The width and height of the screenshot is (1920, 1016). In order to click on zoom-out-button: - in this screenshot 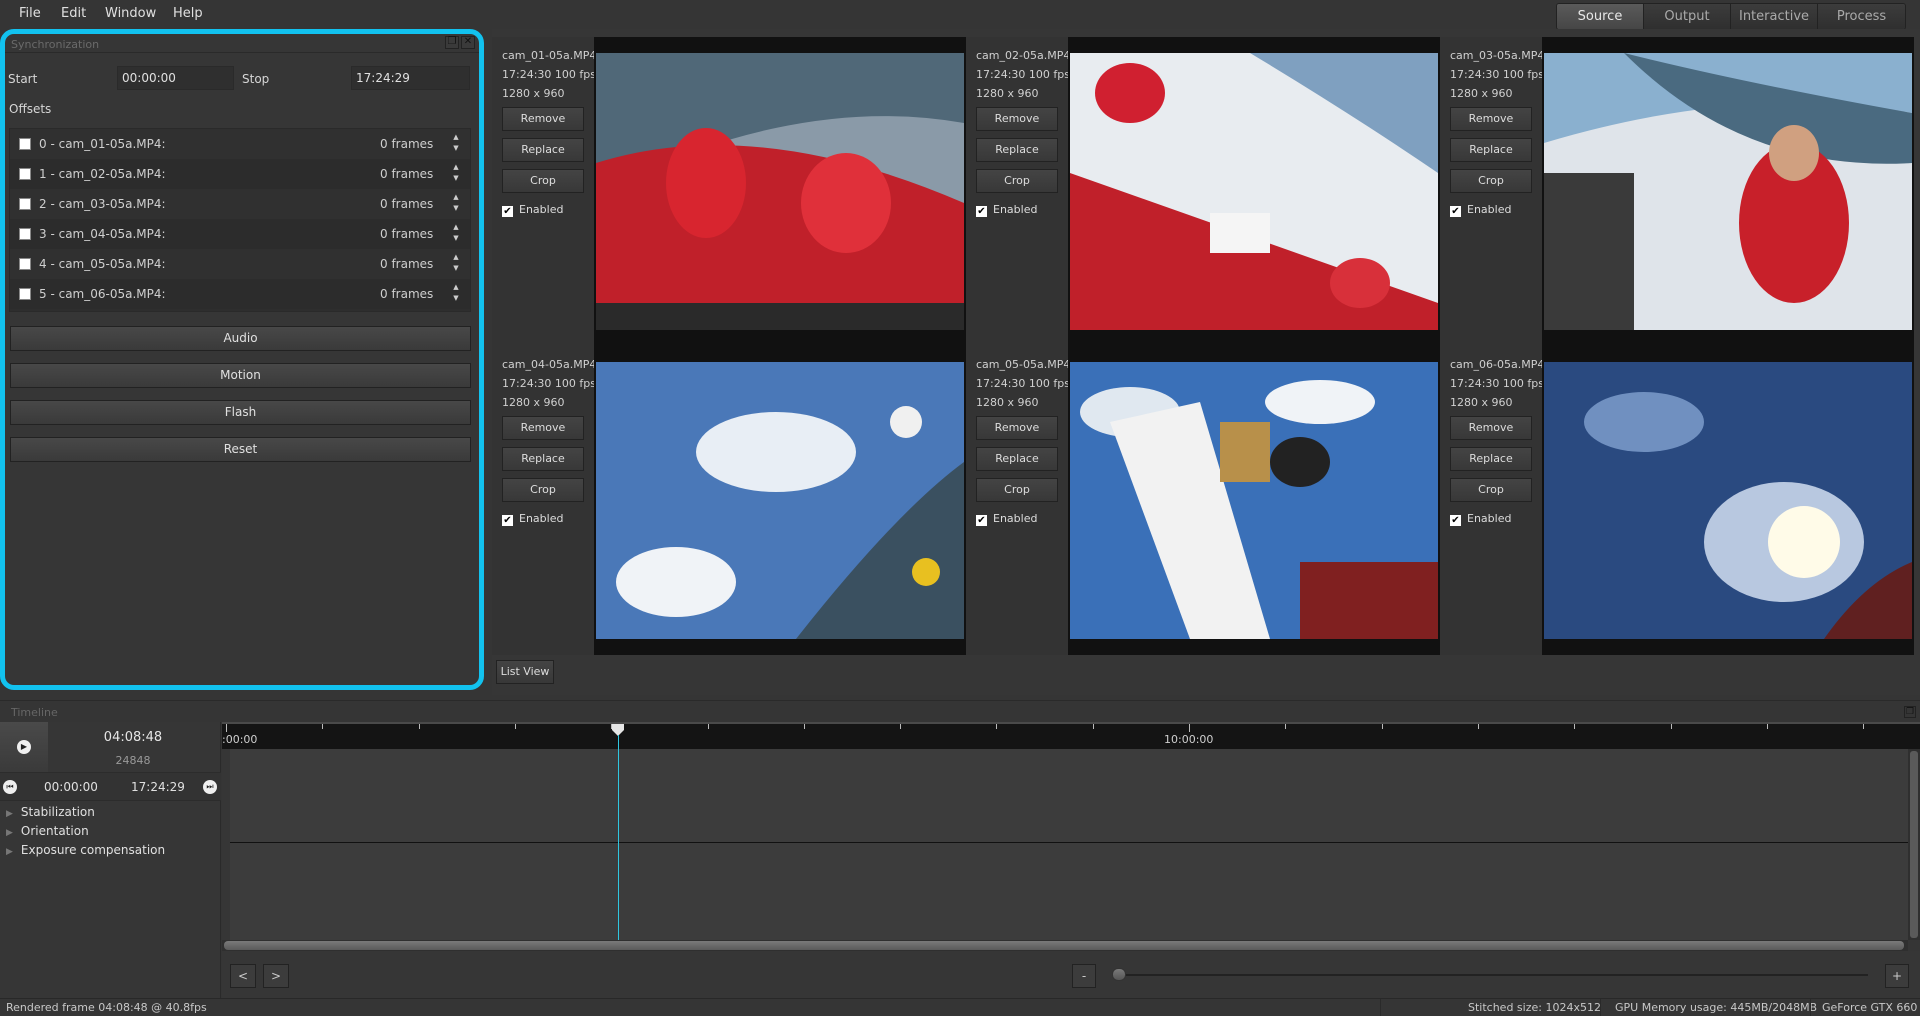, I will do `click(1084, 976)`.